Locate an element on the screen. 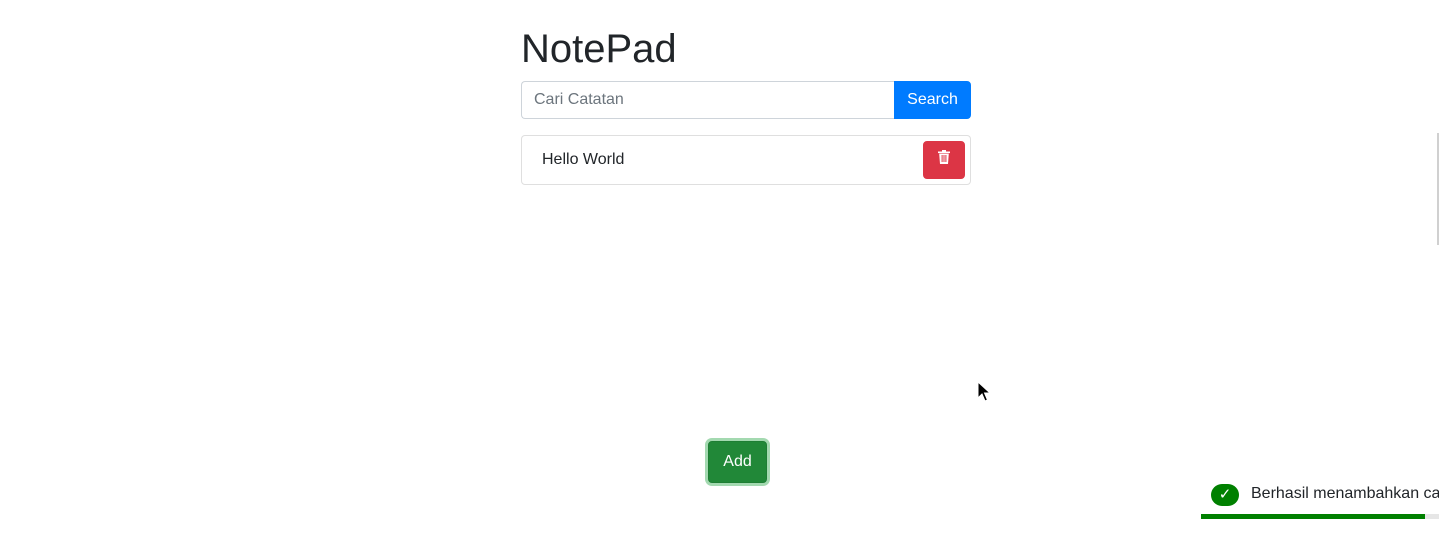 The width and height of the screenshot is (1439, 551). trash-icon is located at coordinates (944, 158).